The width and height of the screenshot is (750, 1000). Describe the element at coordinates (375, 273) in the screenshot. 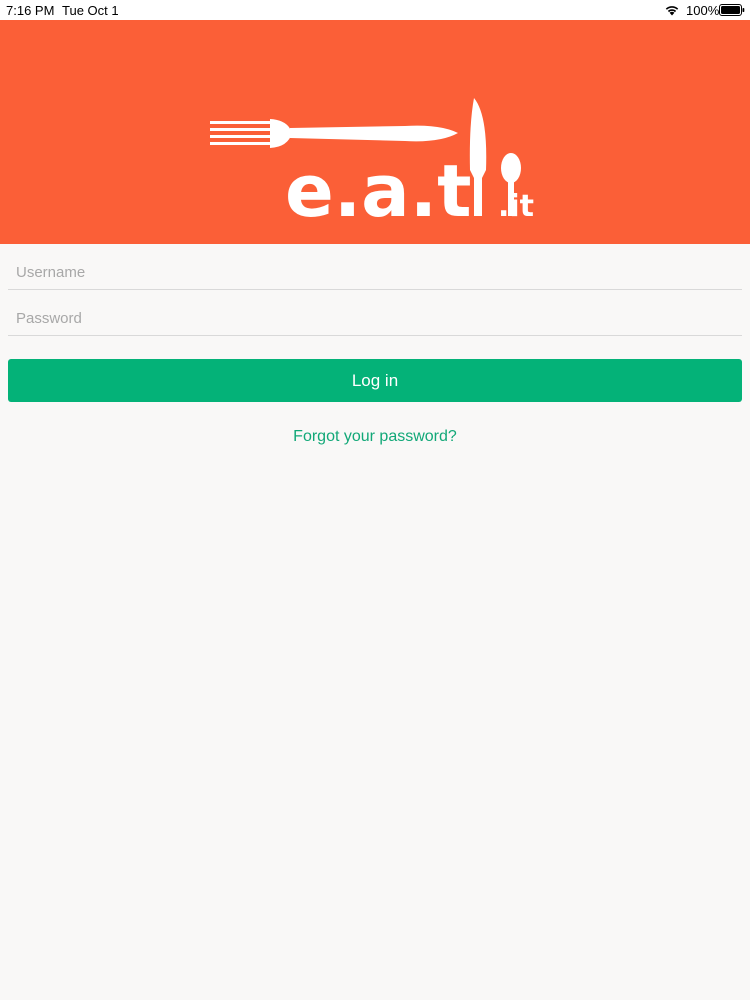

I see `username-field` at that location.